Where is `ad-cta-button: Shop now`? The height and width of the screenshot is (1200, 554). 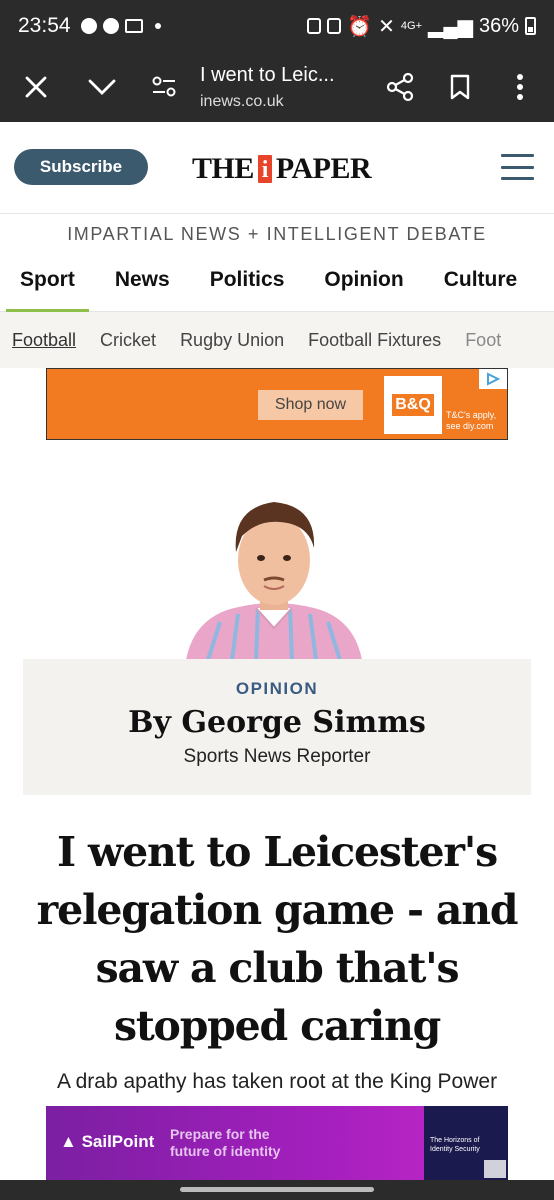 ad-cta-button: Shop now is located at coordinates (310, 405).